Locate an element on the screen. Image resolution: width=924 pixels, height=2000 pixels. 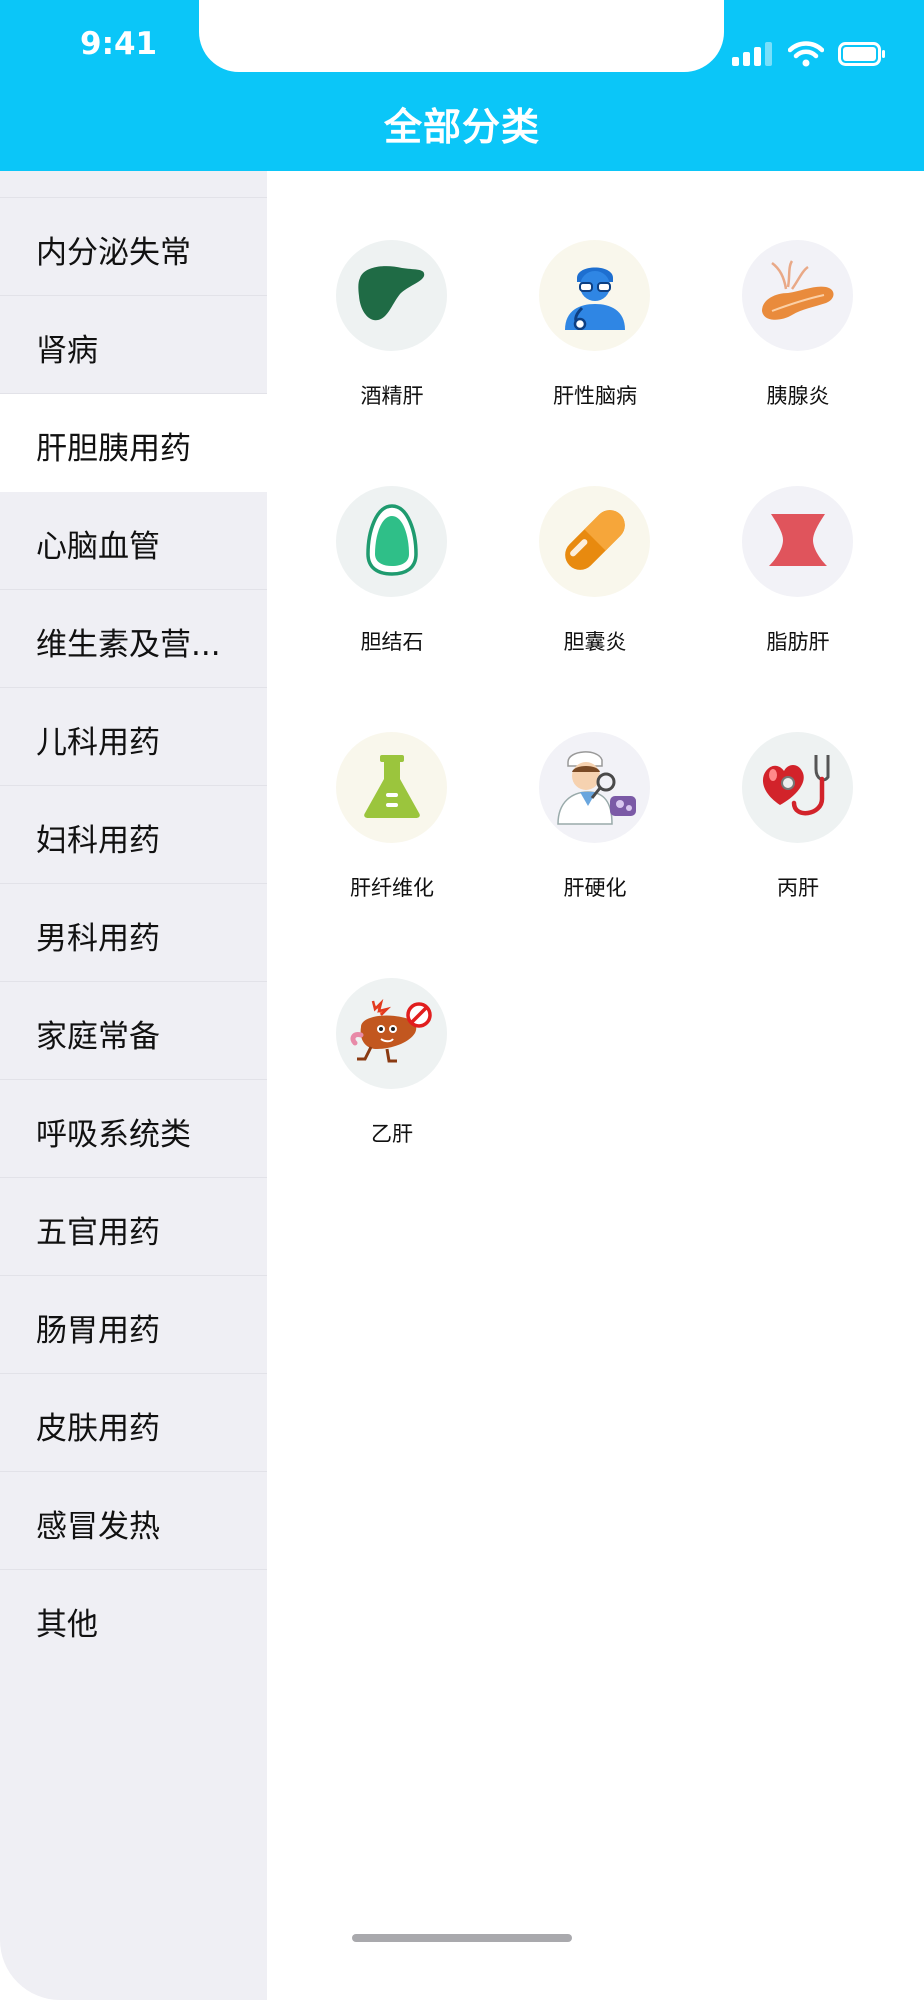
category-item: 丙肝 is located at coordinates (798, 827).